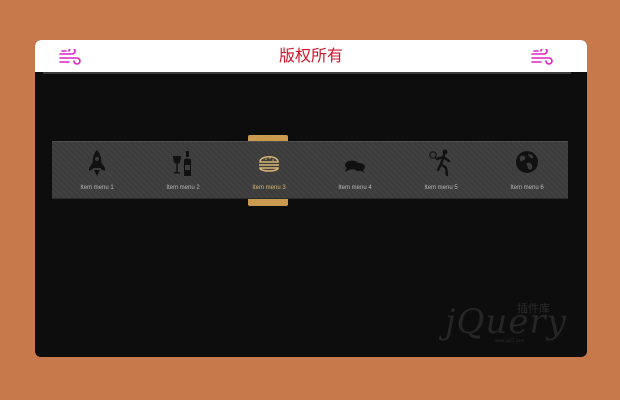  What do you see at coordinates (533, 308) in the screenshot?
I see `watermark-subtitle: 插件库` at bounding box center [533, 308].